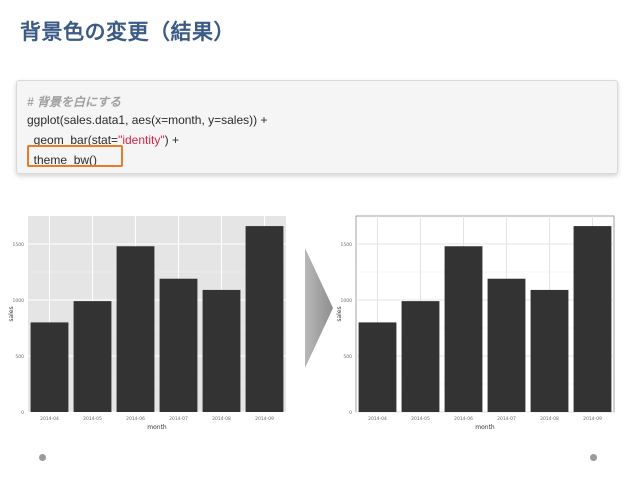 This screenshot has width=638, height=479. I want to click on pager-dot-left, so click(42, 457).